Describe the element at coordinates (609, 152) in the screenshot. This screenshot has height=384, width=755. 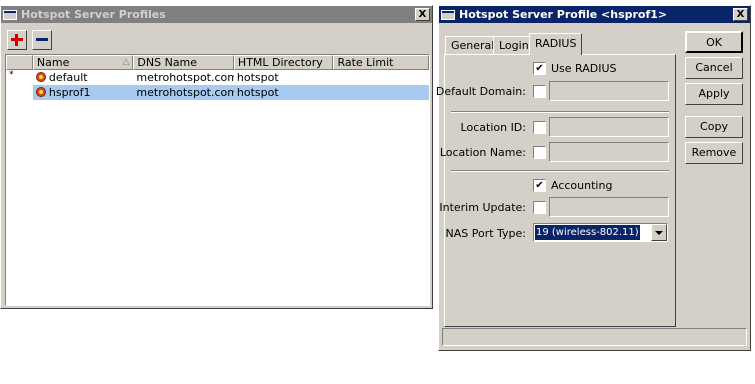
I see `location-name-field` at that location.